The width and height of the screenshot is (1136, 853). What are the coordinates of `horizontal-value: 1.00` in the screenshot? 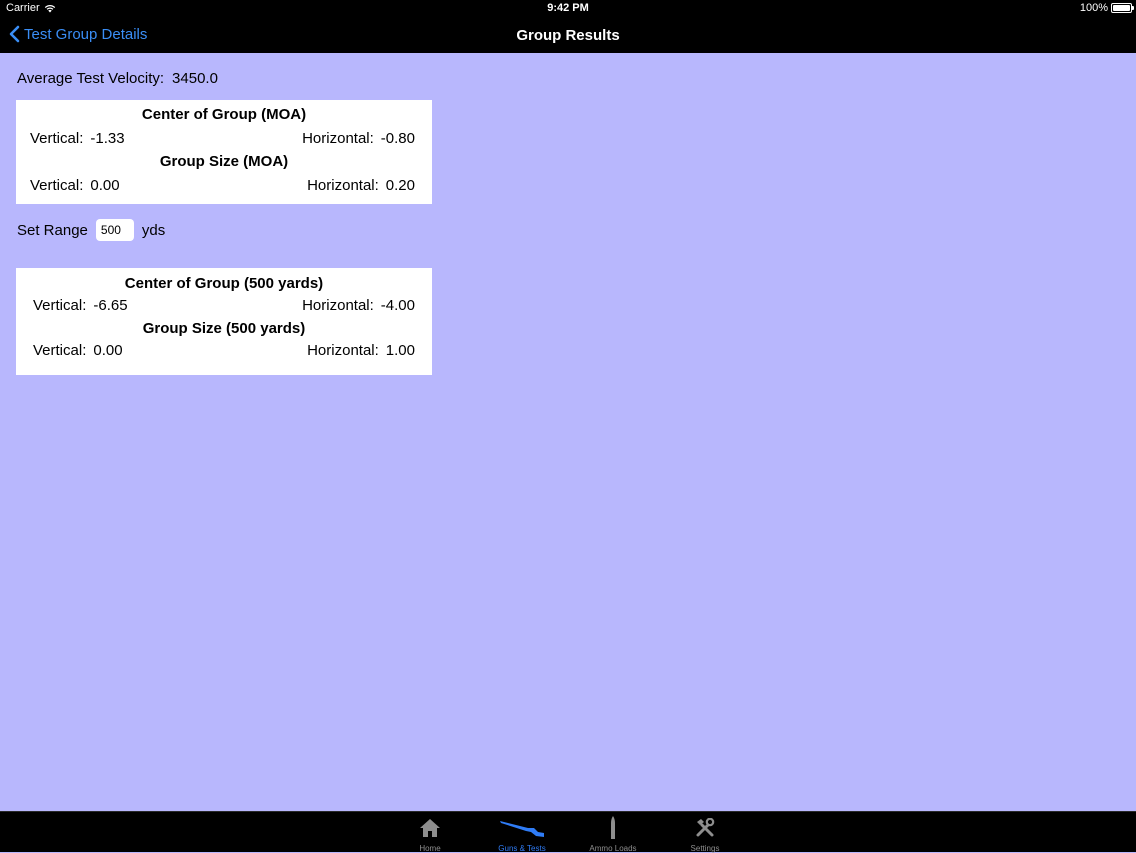 It's located at (400, 350).